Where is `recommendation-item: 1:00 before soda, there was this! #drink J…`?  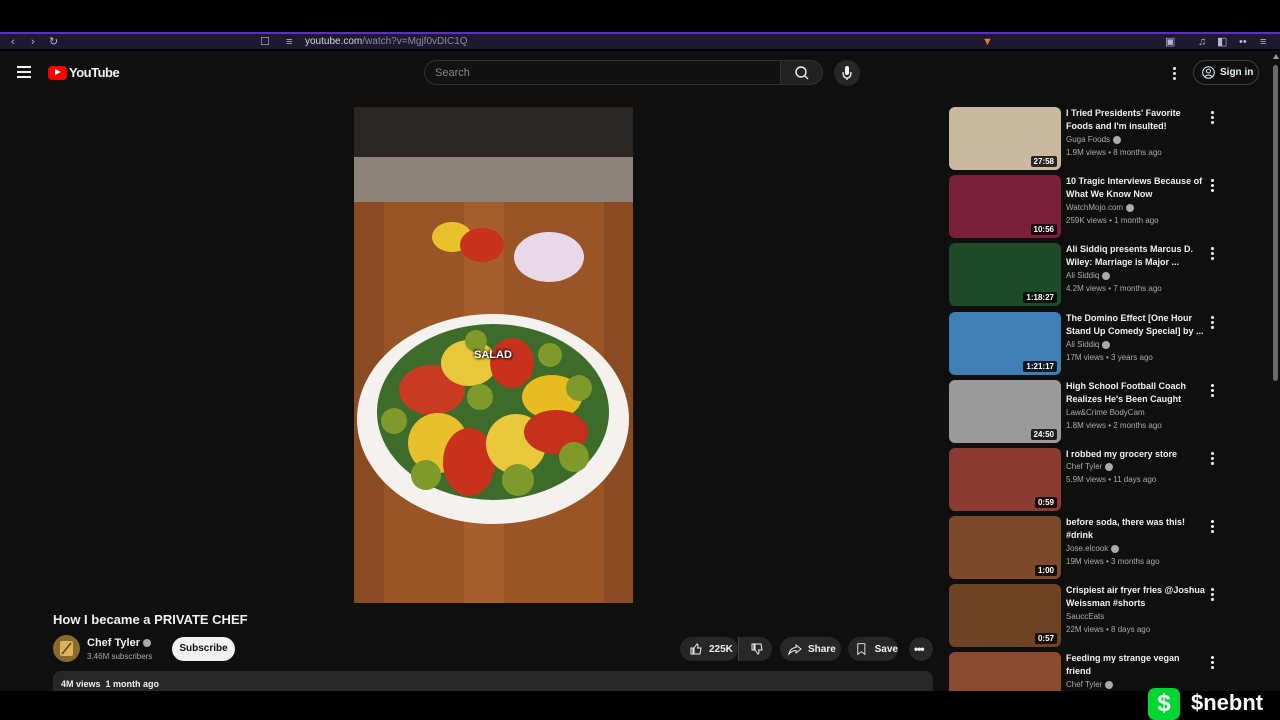
recommendation-item: 1:00 before soda, there was this! #drink J… is located at coordinates (1089, 548).